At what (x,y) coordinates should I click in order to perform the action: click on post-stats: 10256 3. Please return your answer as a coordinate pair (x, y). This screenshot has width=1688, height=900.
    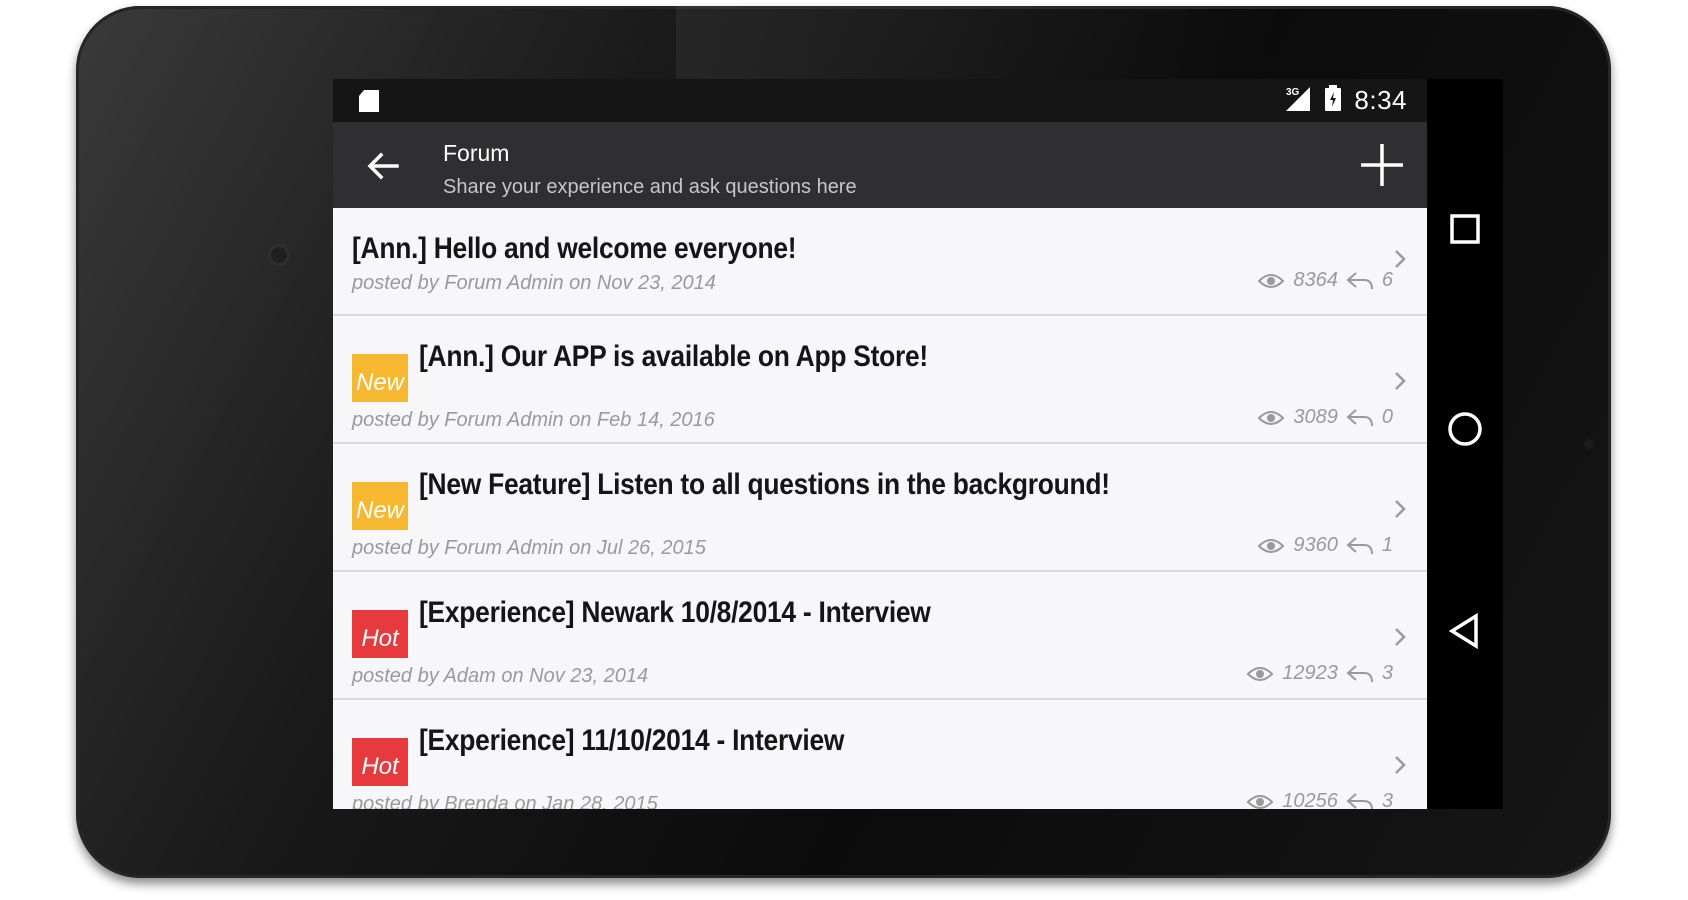
    Looking at the image, I should click on (1319, 799).